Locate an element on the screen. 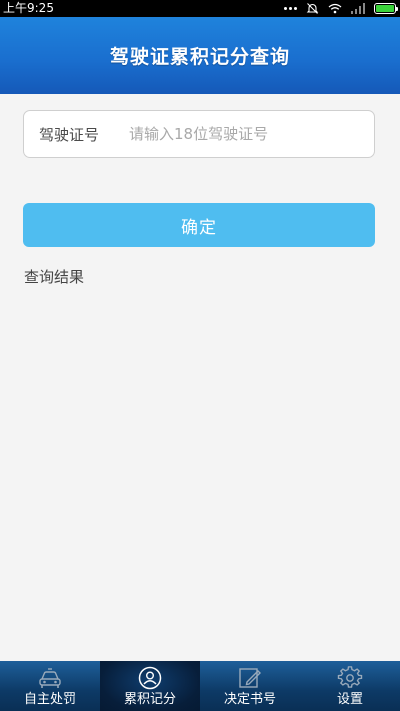 The width and height of the screenshot is (400, 711). tab-self-penalty: 自主处罚 is located at coordinates (50, 686).